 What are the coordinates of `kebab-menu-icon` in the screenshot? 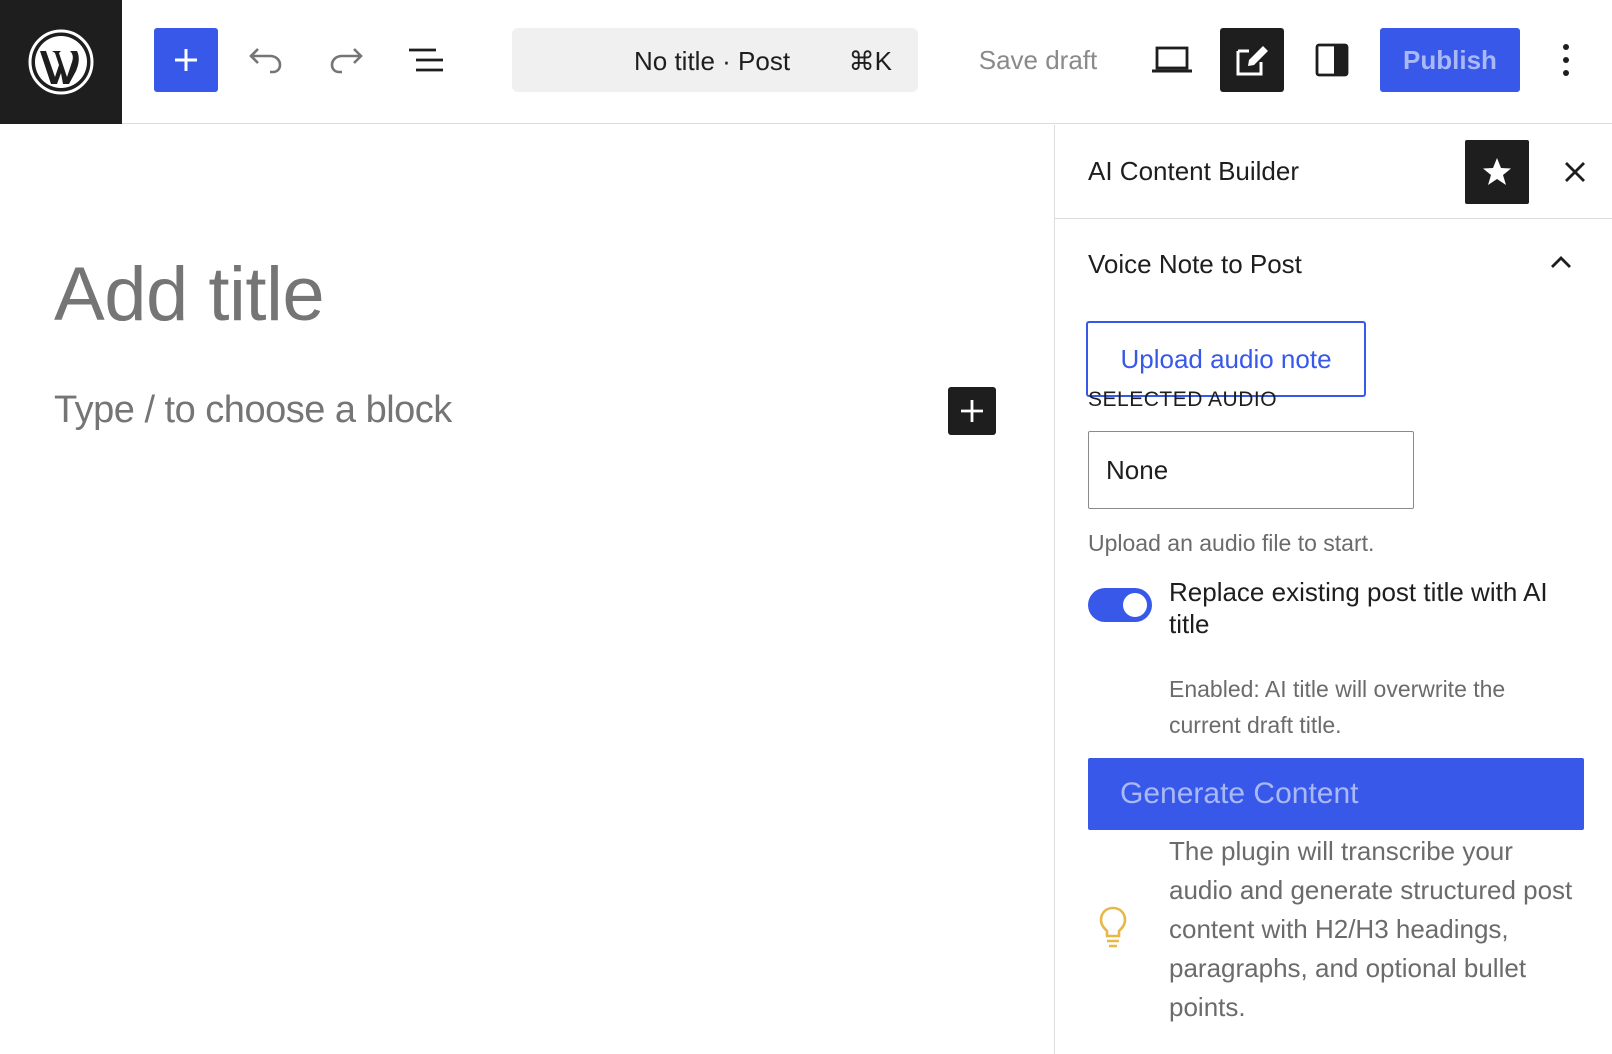 It's located at (1566, 60).